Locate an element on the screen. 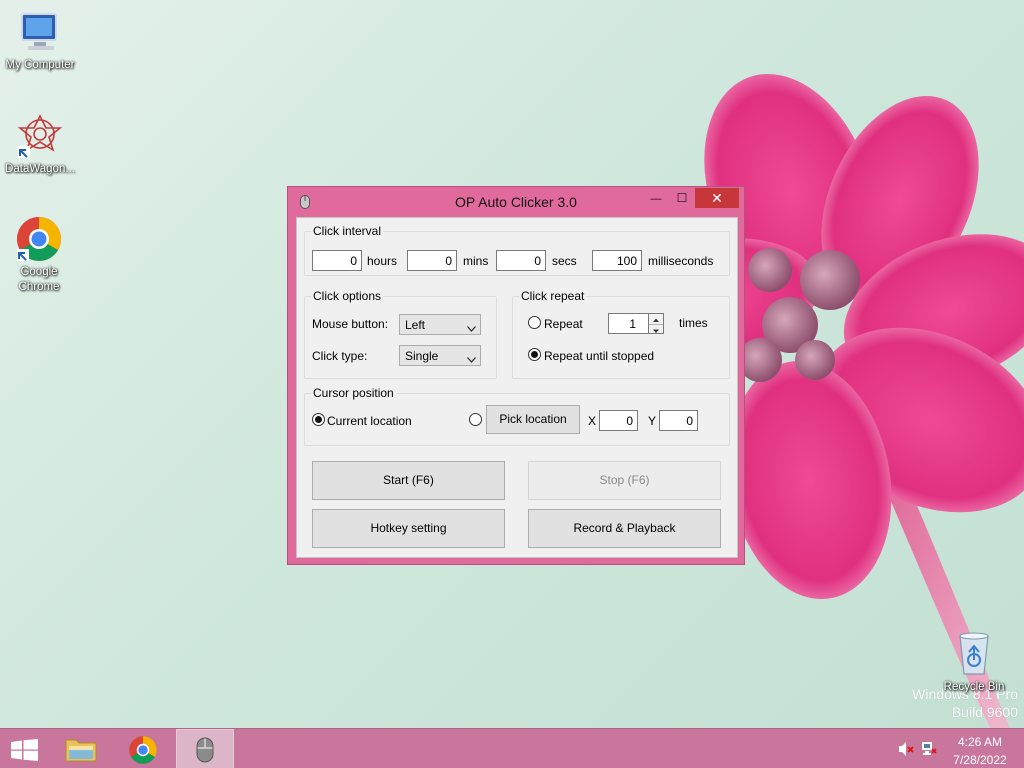 Image resolution: width=1024 pixels, height=768 pixels. click-interval-label: Click interval is located at coordinates (347, 231).